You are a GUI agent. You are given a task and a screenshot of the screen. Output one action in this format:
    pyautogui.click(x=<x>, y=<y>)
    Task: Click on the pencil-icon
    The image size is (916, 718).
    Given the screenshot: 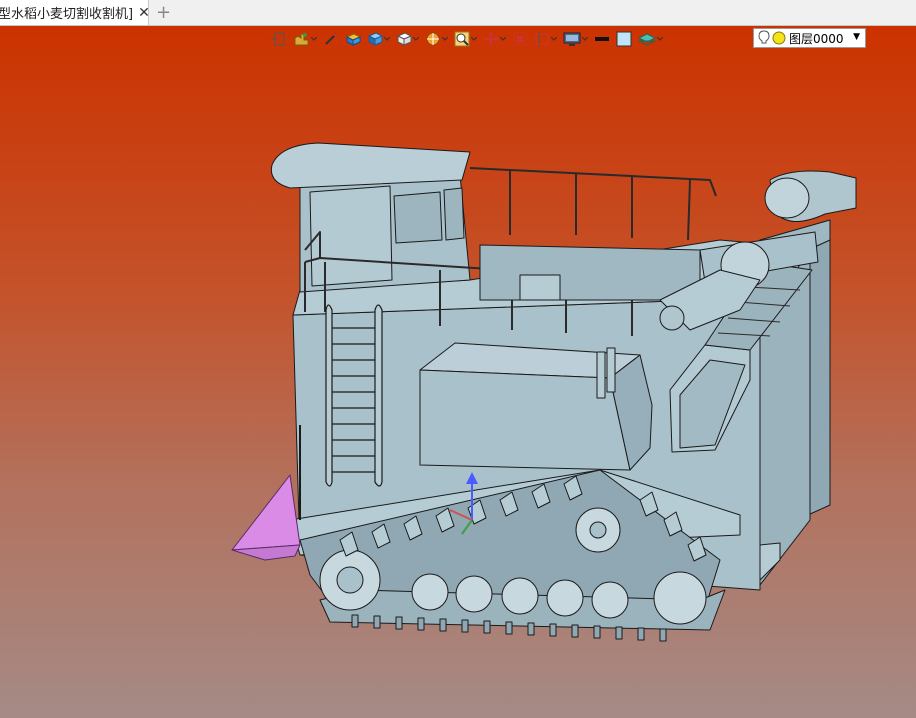 What is the action you would take?
    pyautogui.click(x=331, y=39)
    